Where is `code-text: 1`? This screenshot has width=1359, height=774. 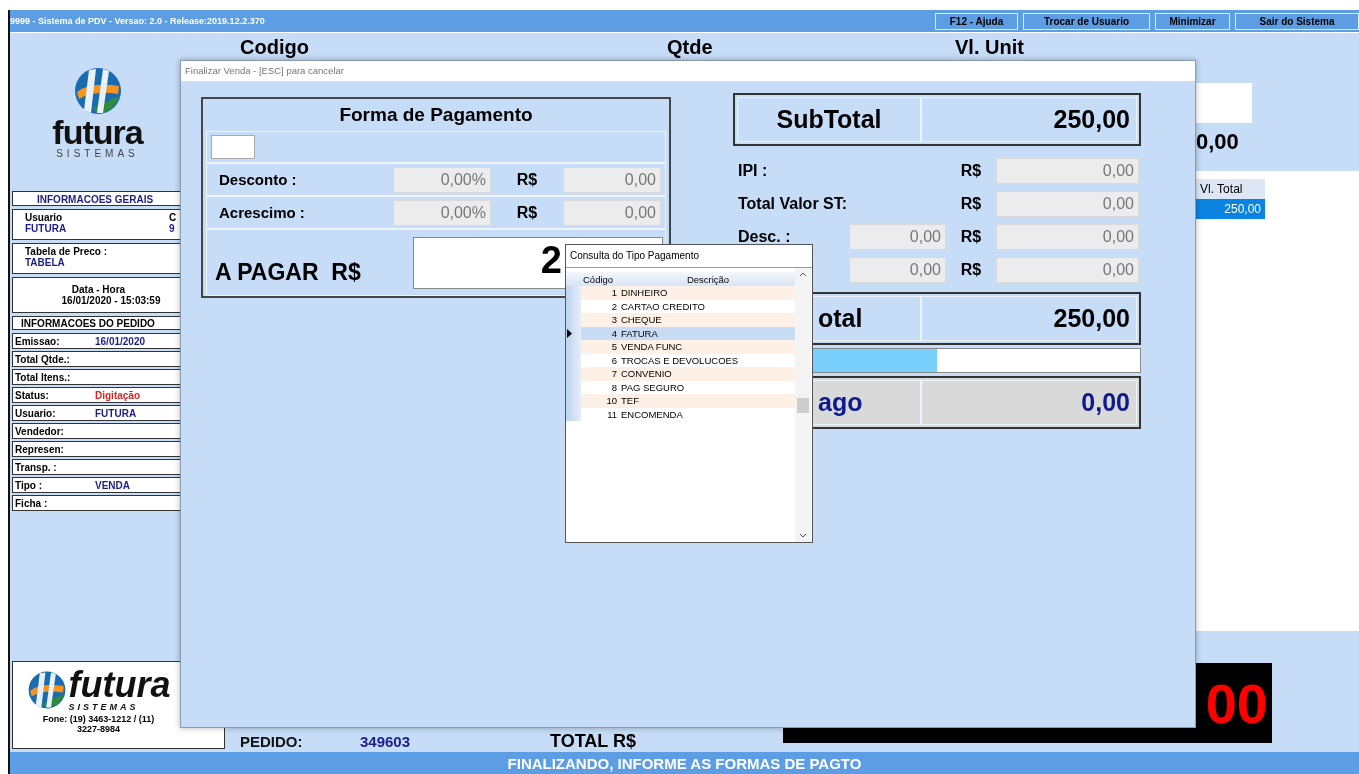 code-text: 1 is located at coordinates (614, 293).